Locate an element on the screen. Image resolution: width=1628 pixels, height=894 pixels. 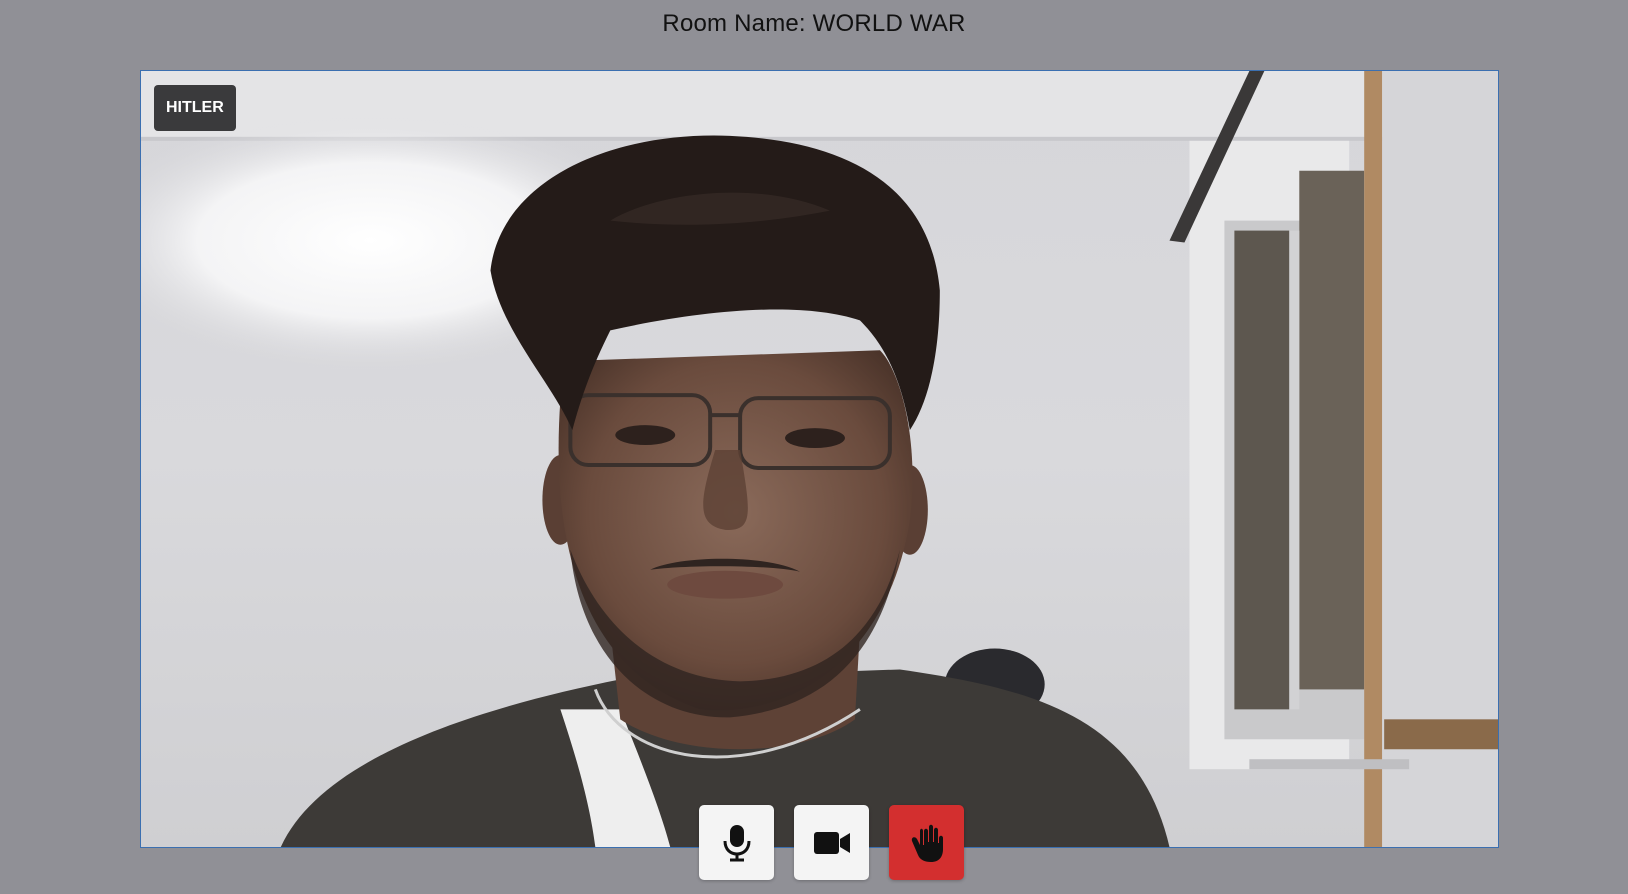
mic-toggle-button is located at coordinates (736, 842).